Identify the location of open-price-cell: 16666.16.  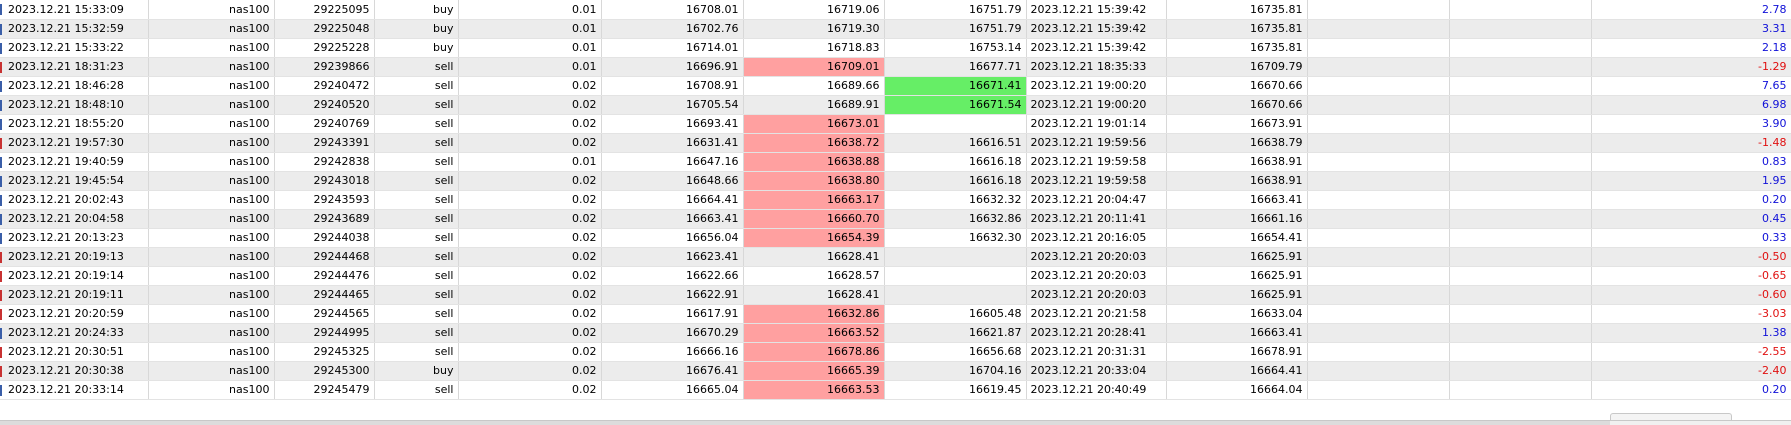
(672, 352).